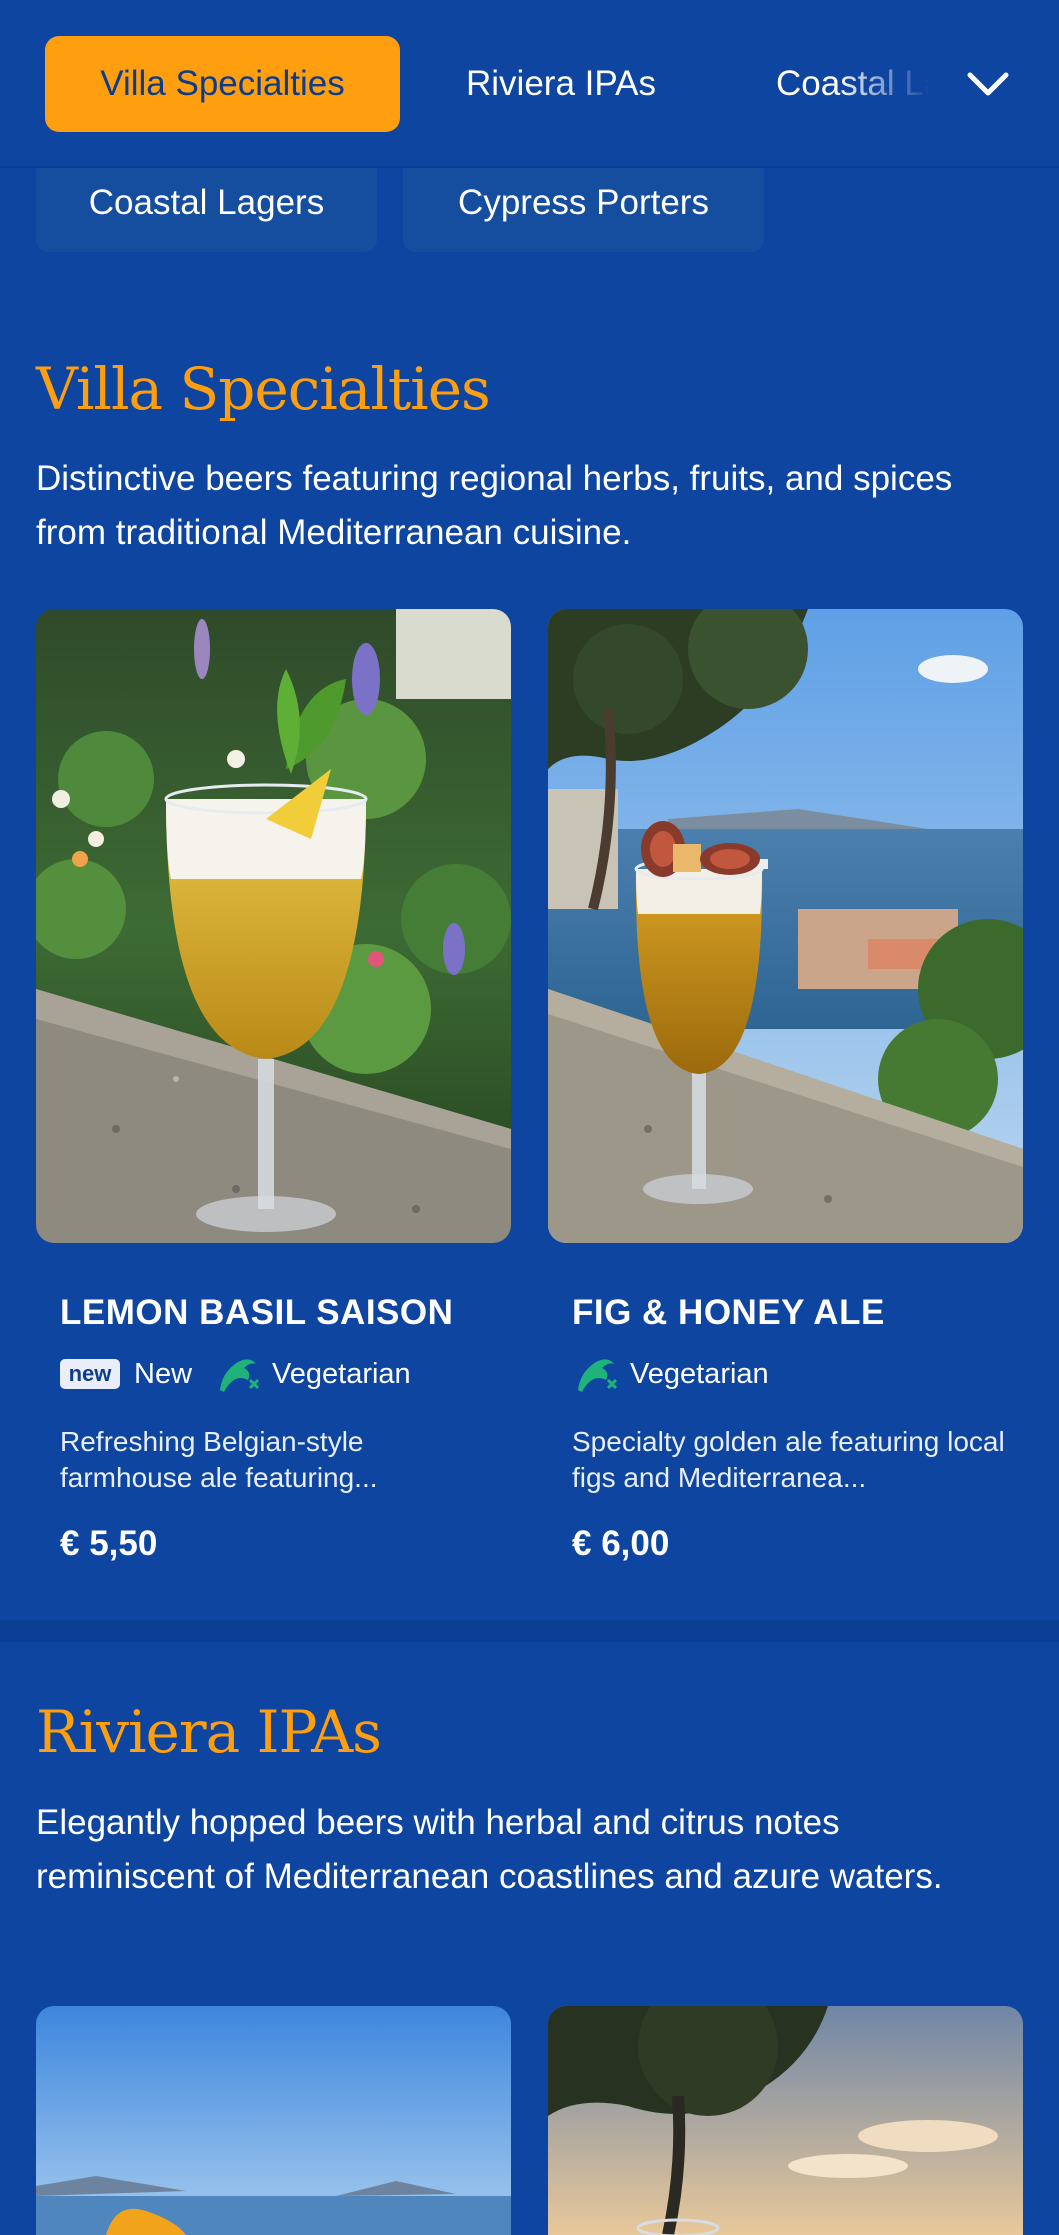 The width and height of the screenshot is (1059, 2235). I want to click on overflow-tab-cypress-porters: Cypress Porters, so click(583, 210).